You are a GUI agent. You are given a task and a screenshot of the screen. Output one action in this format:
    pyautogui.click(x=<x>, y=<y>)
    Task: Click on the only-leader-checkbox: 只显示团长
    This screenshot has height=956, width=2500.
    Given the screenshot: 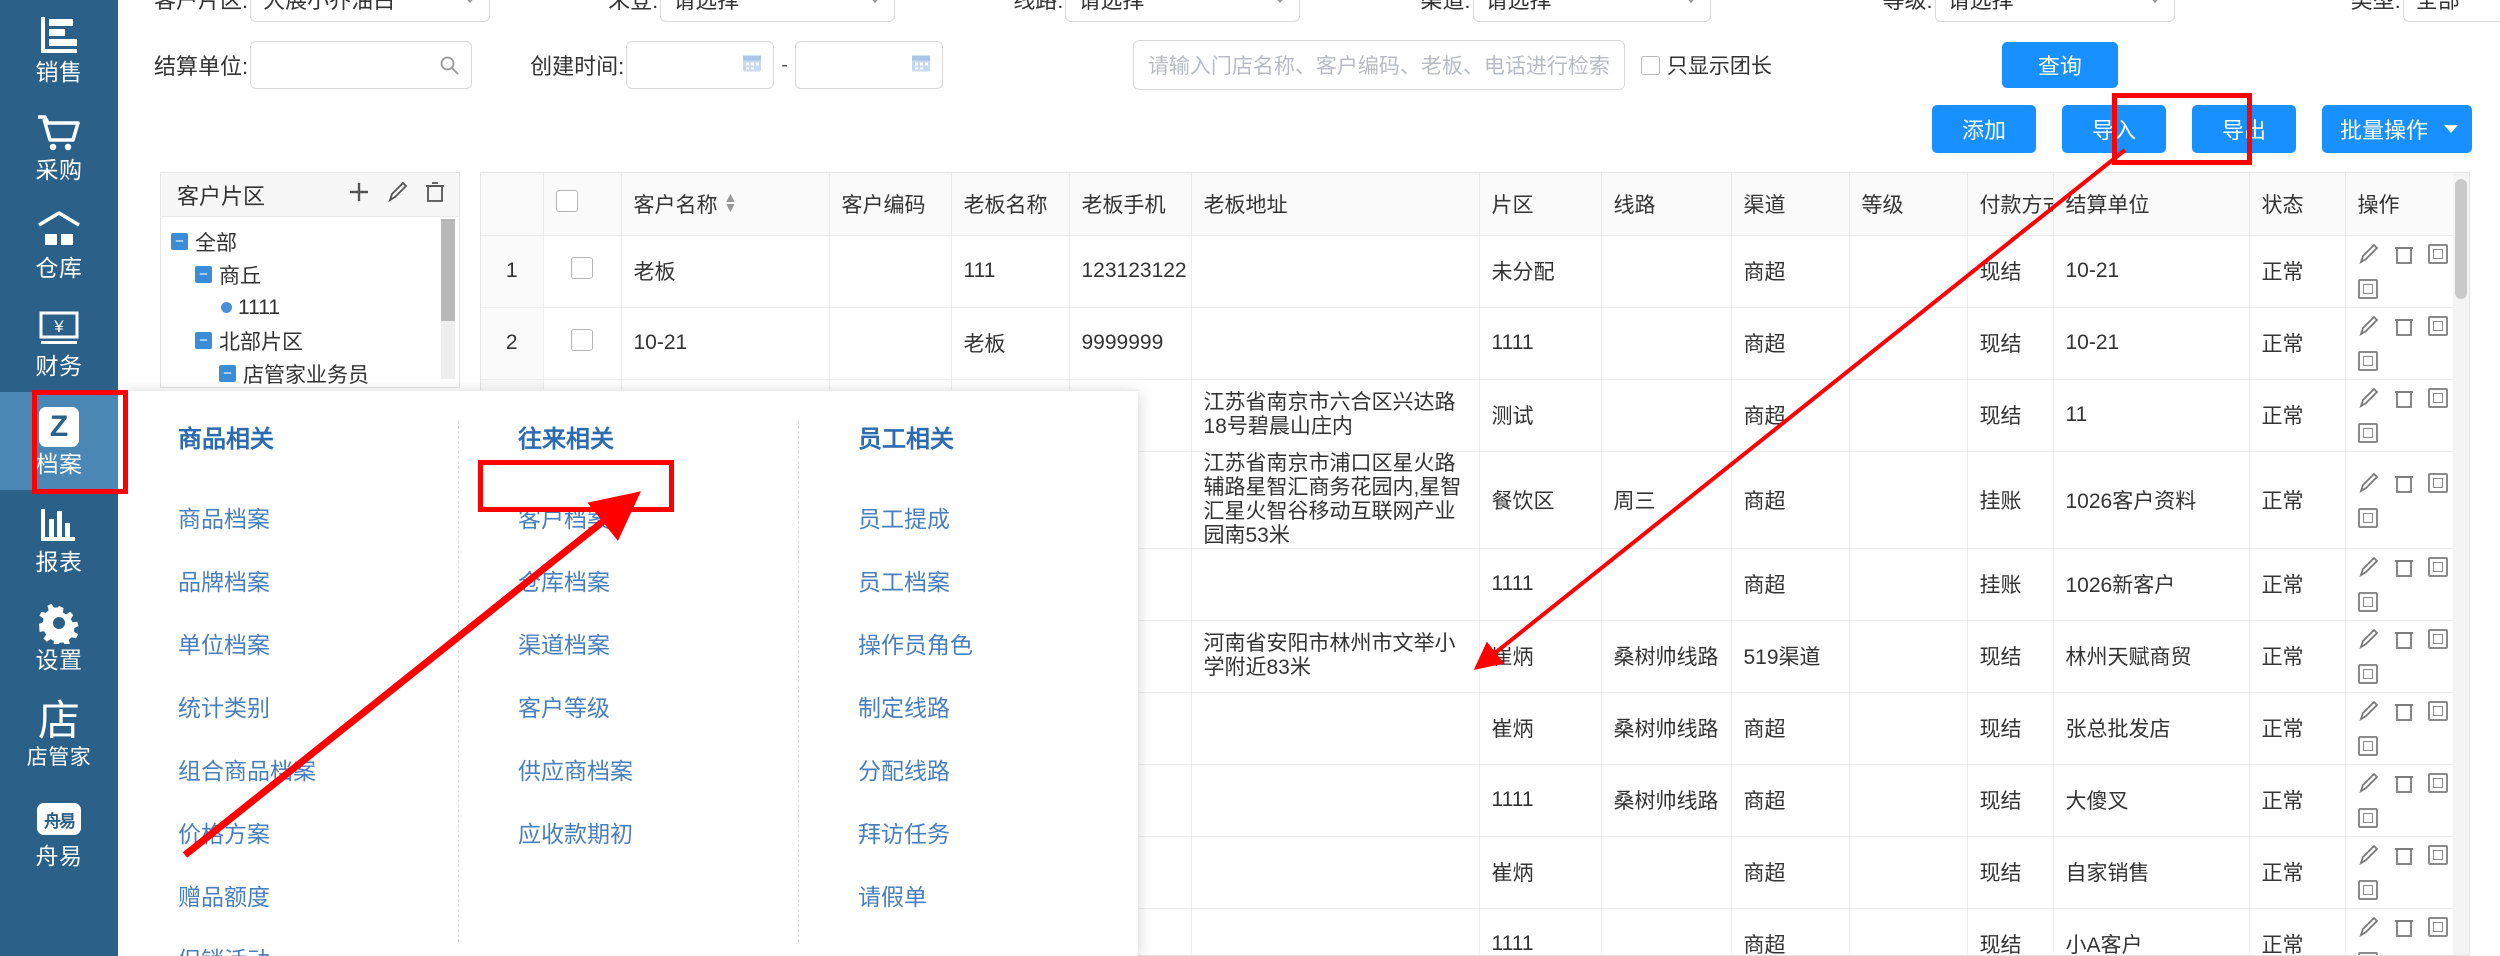 What is the action you would take?
    pyautogui.click(x=1706, y=65)
    